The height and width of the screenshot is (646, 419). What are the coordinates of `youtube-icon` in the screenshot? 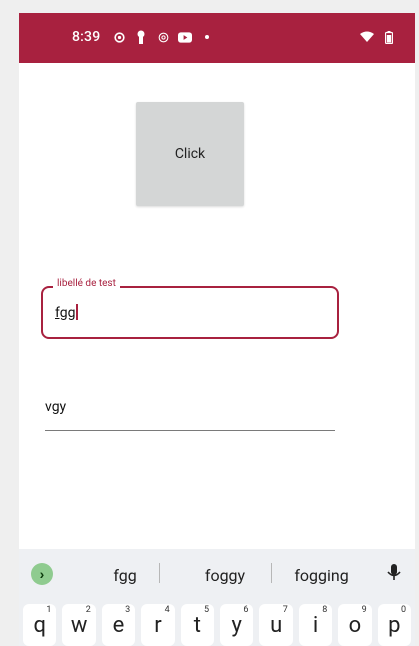 It's located at (185, 37).